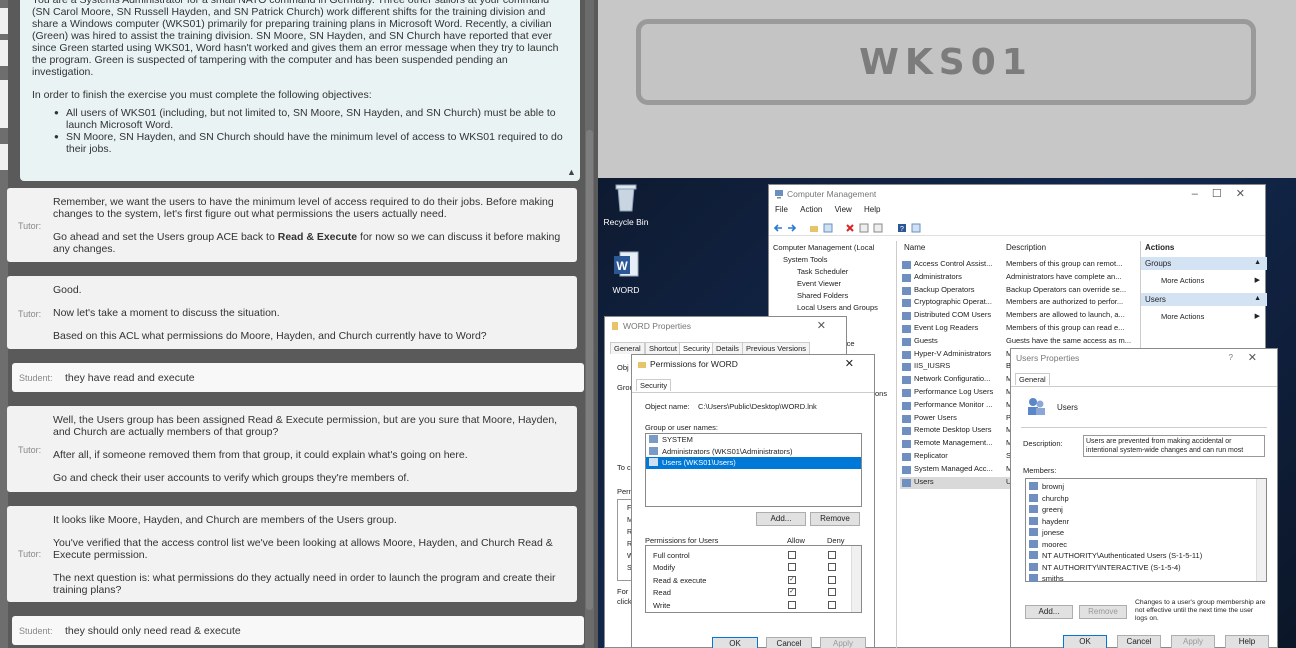  Describe the element at coordinates (828, 228) in the screenshot. I see `console-tree-icon` at that location.